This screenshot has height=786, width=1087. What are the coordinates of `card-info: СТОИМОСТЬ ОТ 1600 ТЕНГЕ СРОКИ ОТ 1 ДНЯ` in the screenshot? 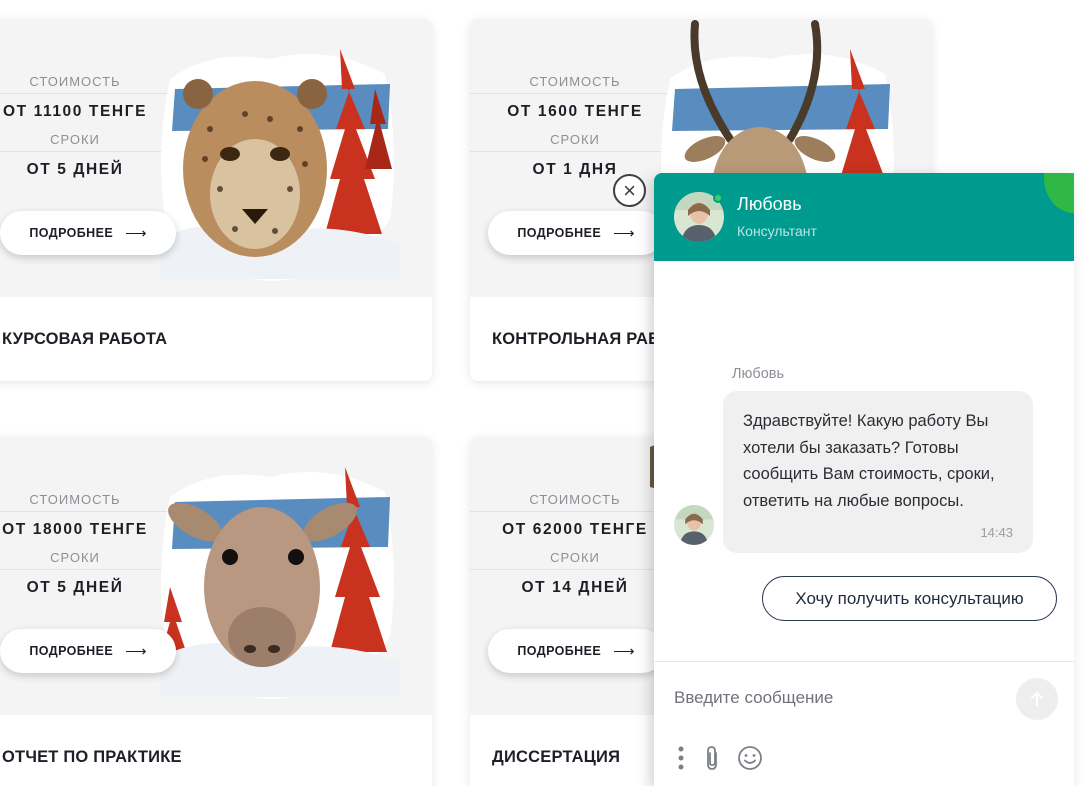 It's located at (575, 129).